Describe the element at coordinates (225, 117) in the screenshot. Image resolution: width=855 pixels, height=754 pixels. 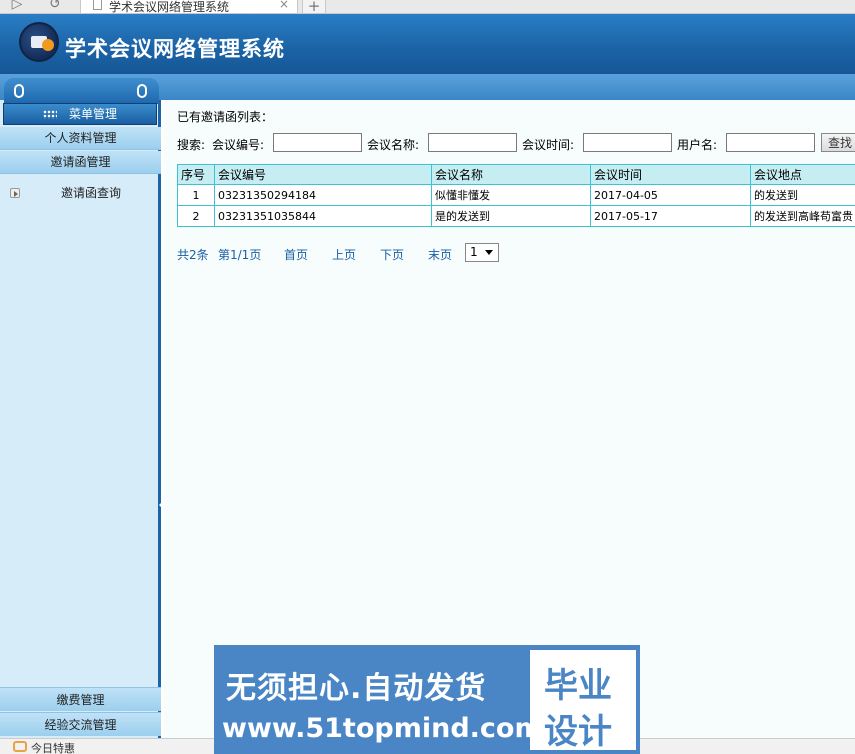
I see `list-title: 已有邀请函列表：` at that location.